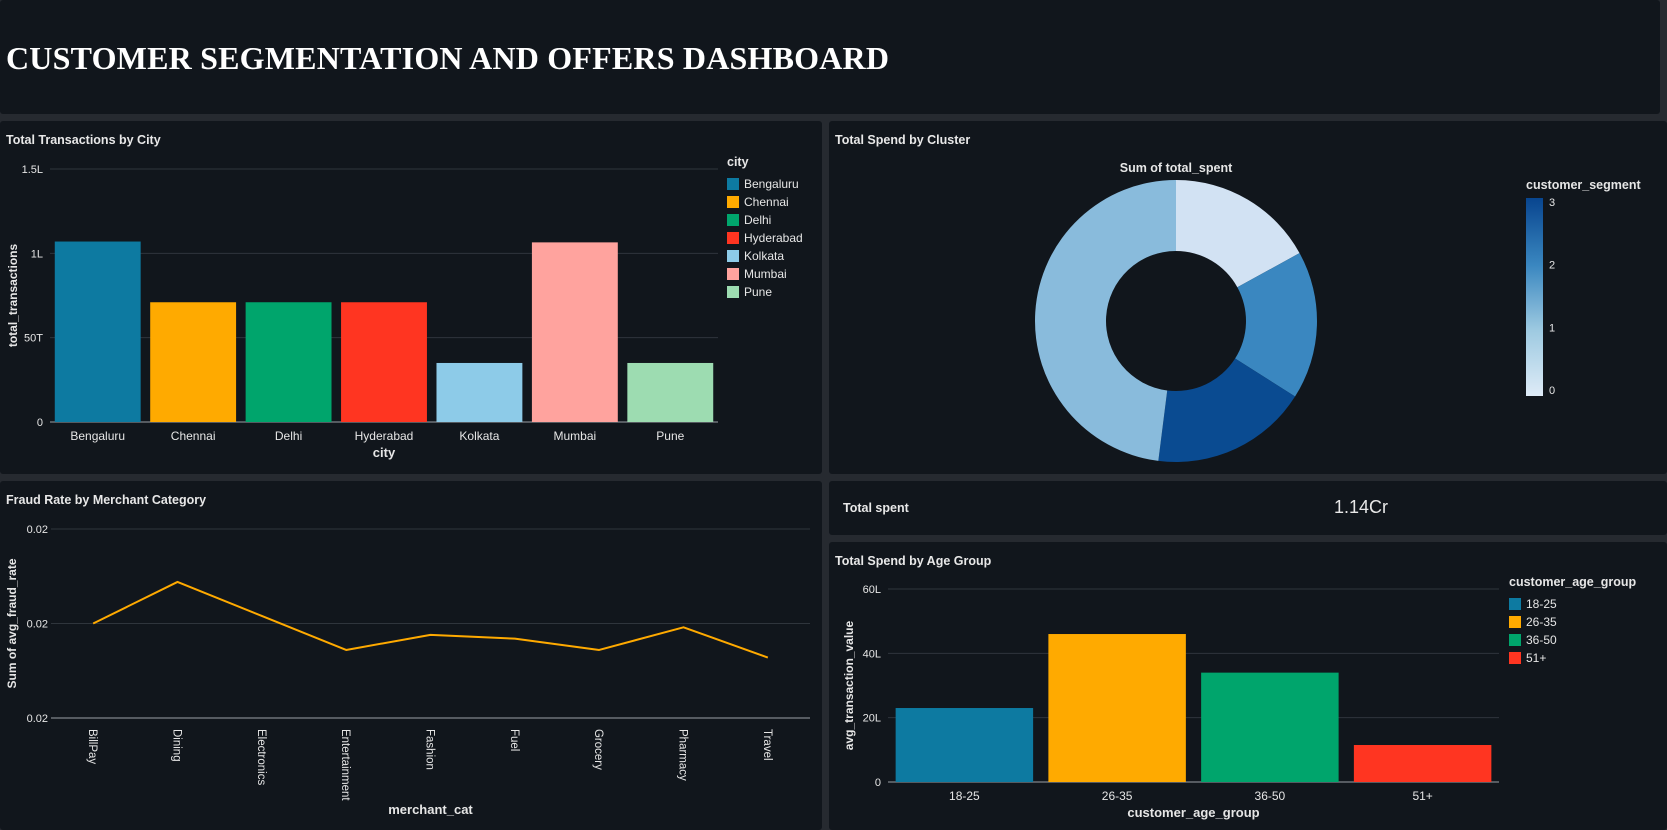 The image size is (1667, 830). I want to click on bar-51+, so click(1422, 763).